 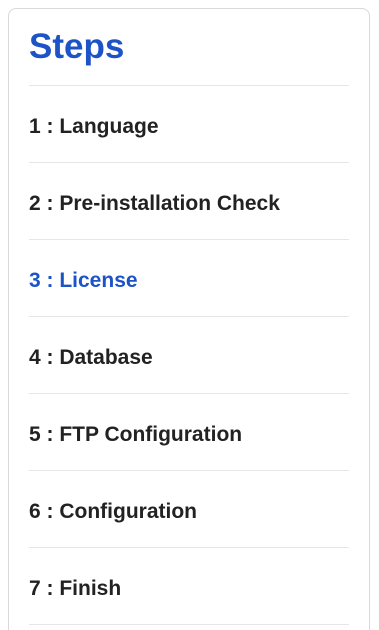 I want to click on step-item-language: 1 : Language, so click(x=189, y=124).